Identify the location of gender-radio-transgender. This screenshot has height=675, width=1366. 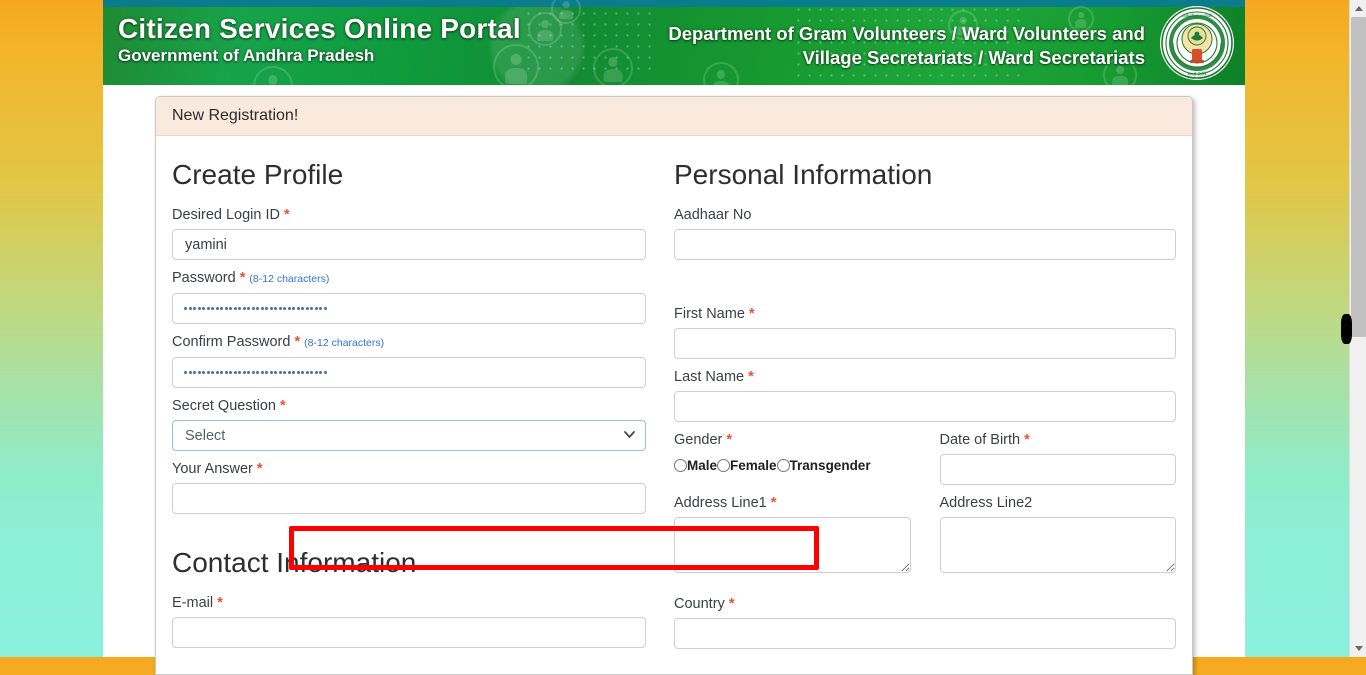
(783, 465).